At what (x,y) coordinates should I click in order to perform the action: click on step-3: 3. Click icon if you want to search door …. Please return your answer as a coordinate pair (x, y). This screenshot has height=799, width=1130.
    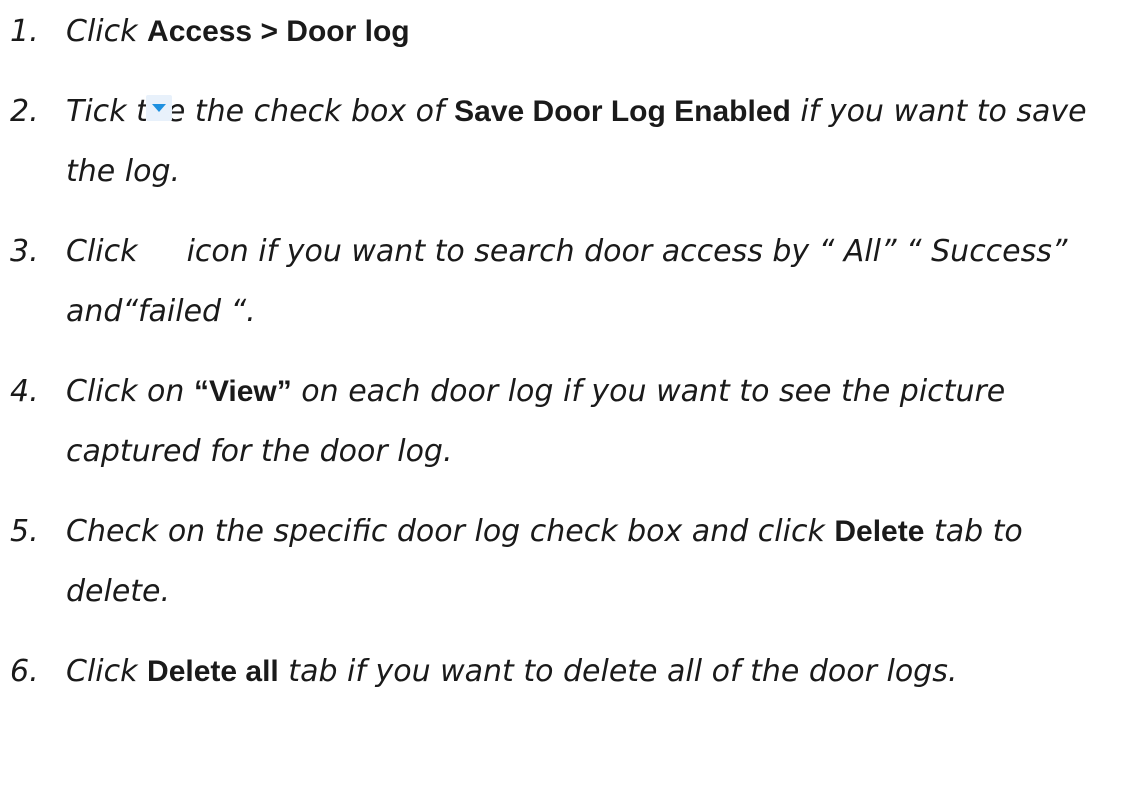
    Looking at the image, I should click on (533, 252).